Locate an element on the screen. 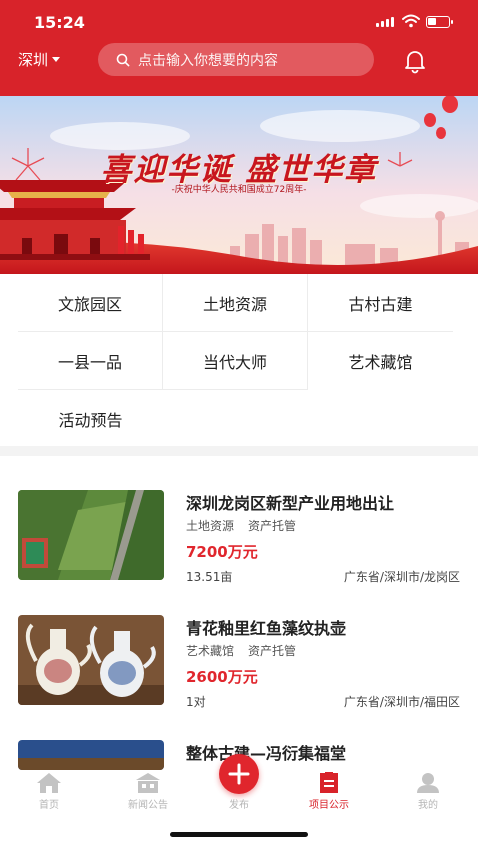 This screenshot has height=850, width=478. plus-icon is located at coordinates (239, 774).